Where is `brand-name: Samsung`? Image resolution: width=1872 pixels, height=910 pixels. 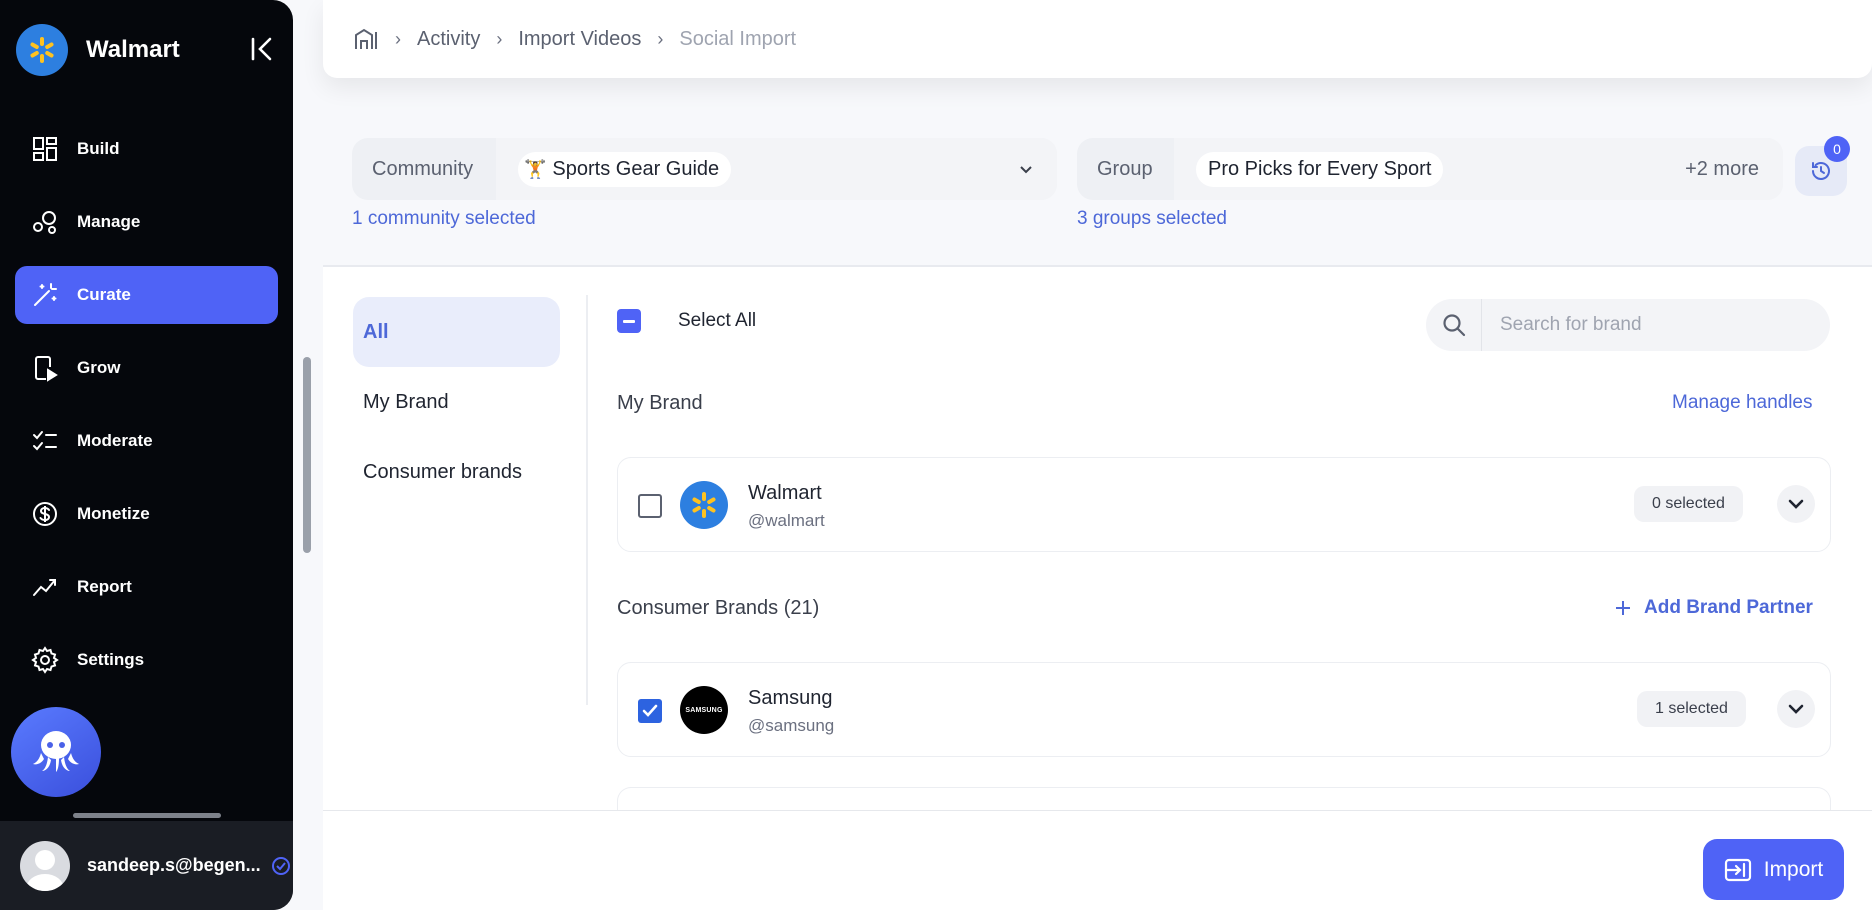 brand-name: Samsung is located at coordinates (790, 698).